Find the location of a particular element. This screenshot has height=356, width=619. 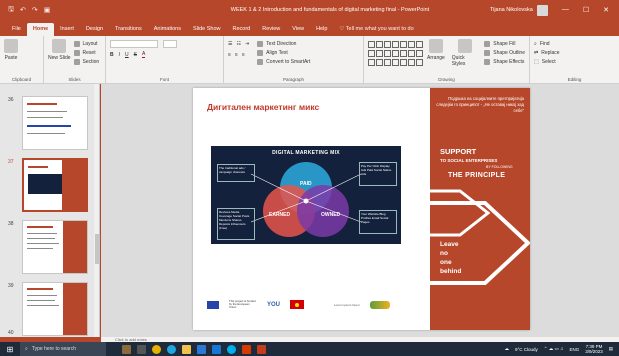

quick-styles-button: Quick Styles is located at coordinates (465, 53).